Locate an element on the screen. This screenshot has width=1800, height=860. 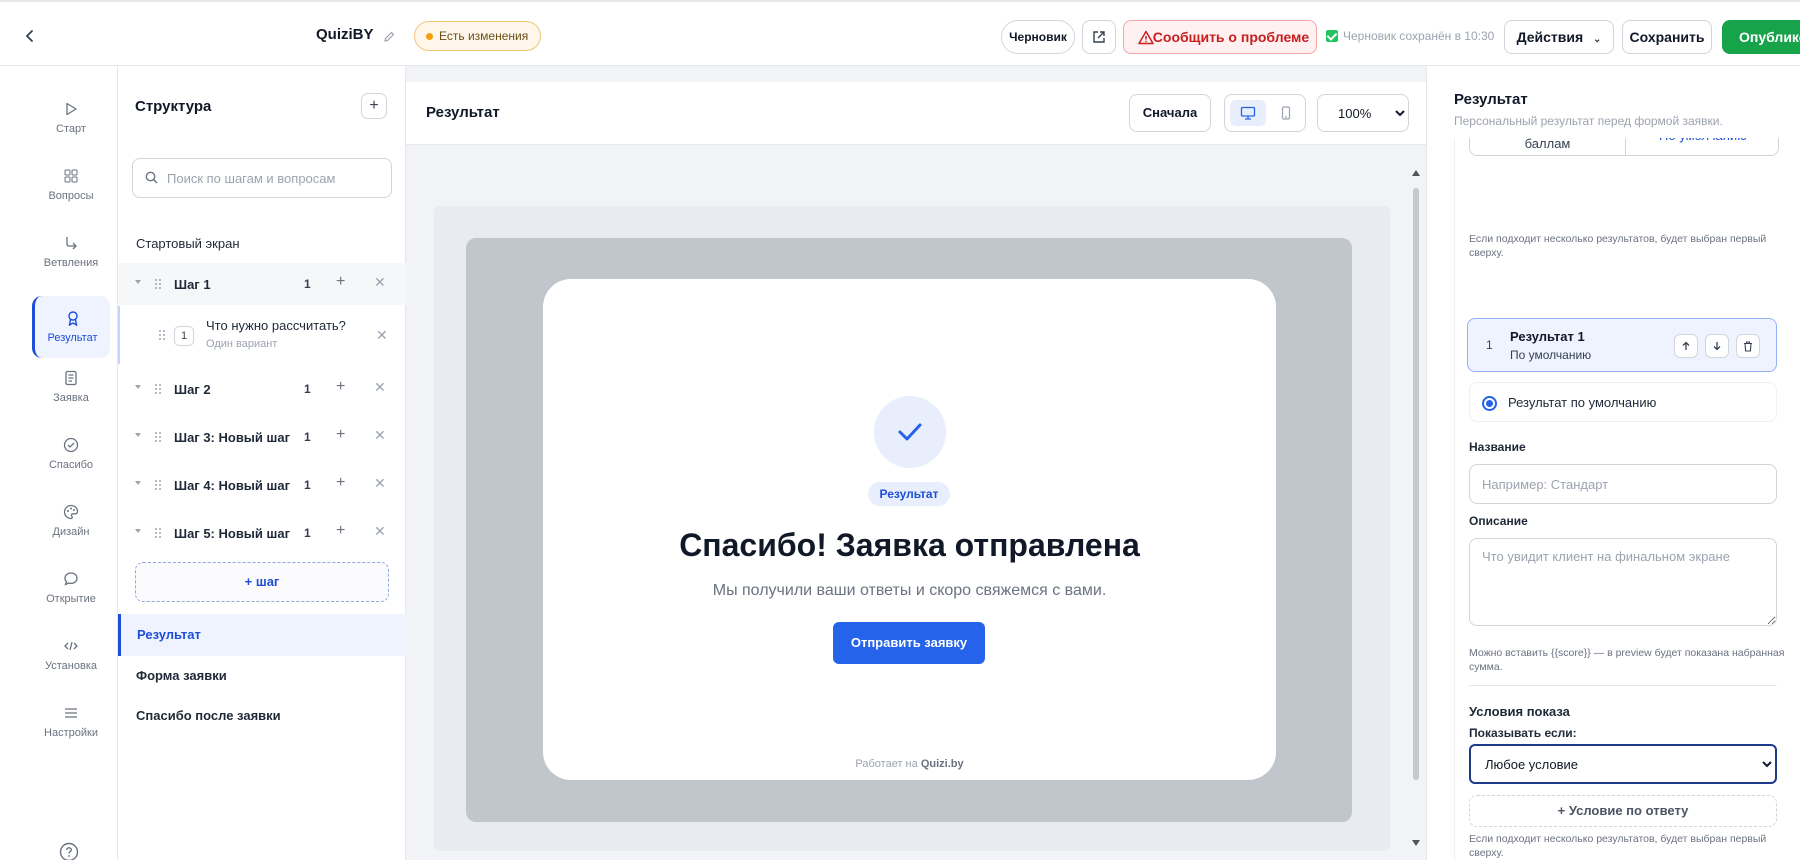
structure-item-result: Результат is located at coordinates (262, 635).